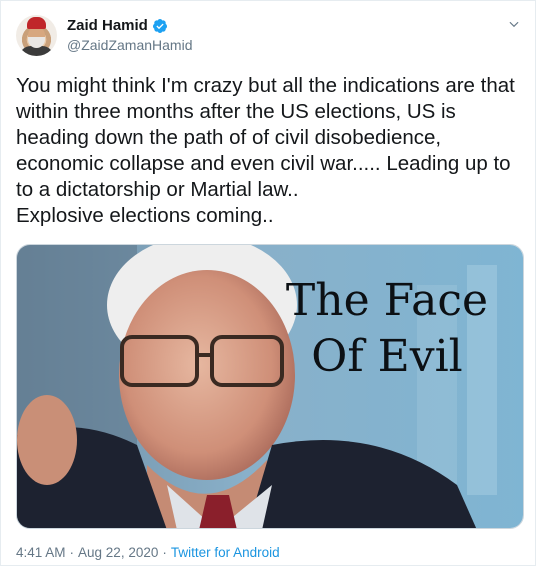  I want to click on verified-badge-icon, so click(159, 25).